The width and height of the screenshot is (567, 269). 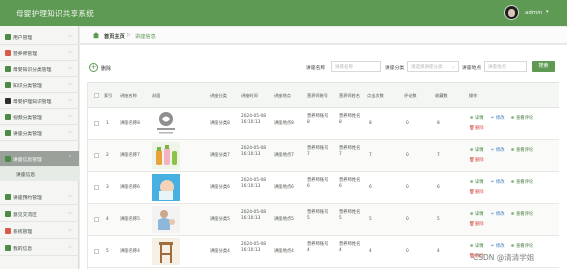 I want to click on sidebar-item-feedback: 意见交流区 ⌵, so click(x=39, y=214).